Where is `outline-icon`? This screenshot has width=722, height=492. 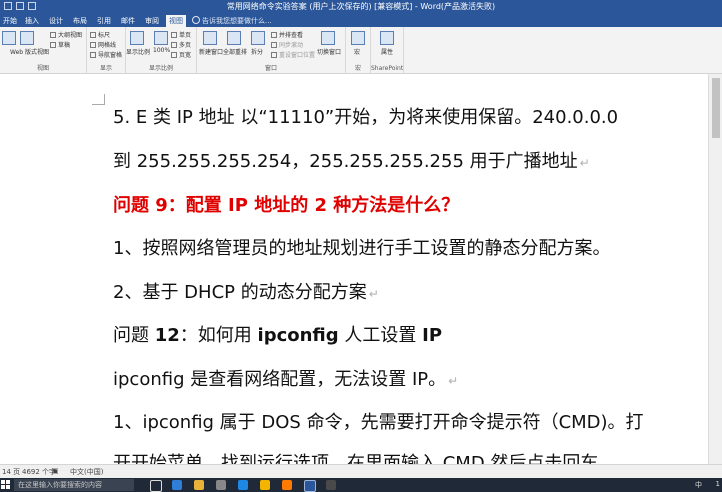 outline-icon is located at coordinates (53, 35).